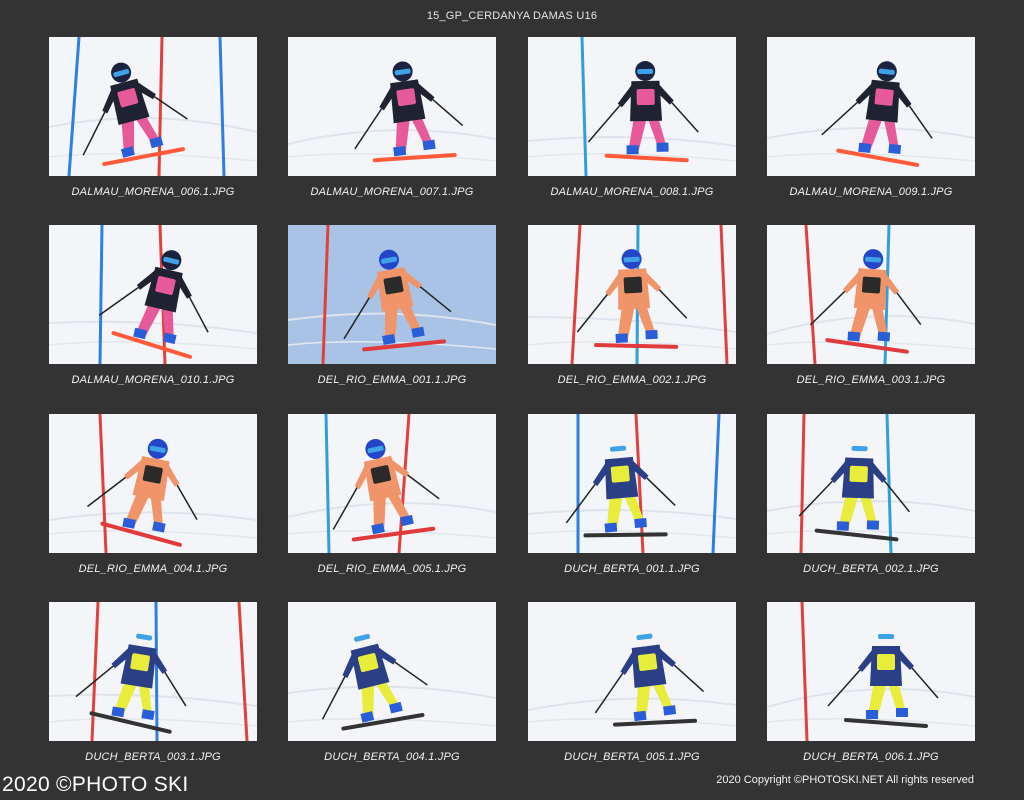  I want to click on photo-caption: DEL_RIO_EMMA_003.1.JPG, so click(871, 380).